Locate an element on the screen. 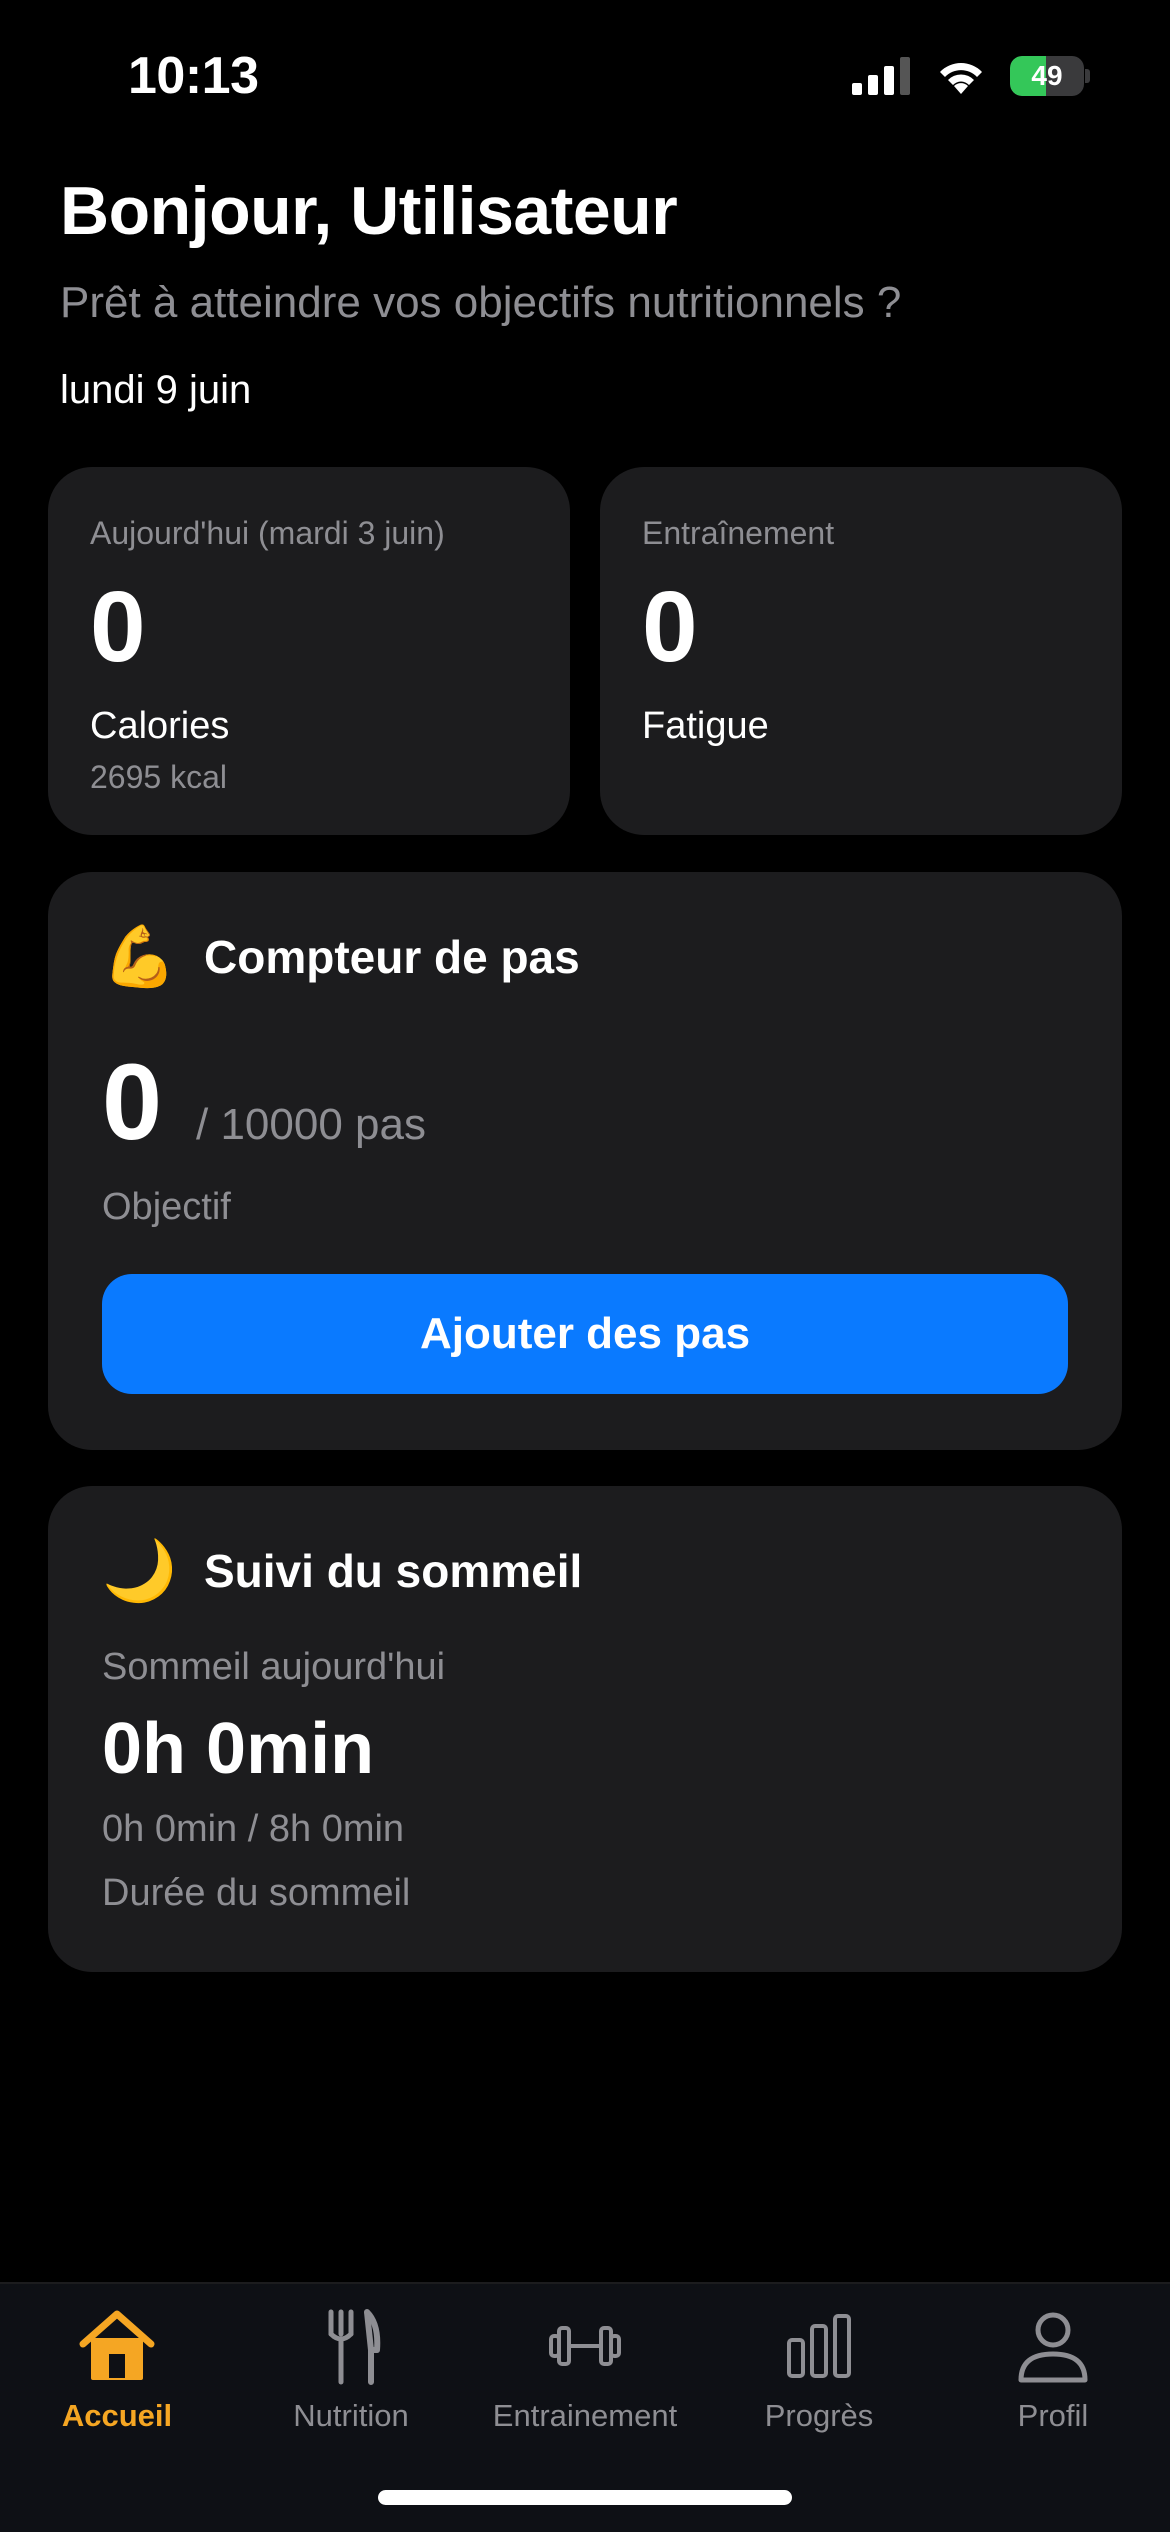 Image resolution: width=1170 pixels, height=2532 pixels. tab-label: Accueil is located at coordinates (117, 2415).